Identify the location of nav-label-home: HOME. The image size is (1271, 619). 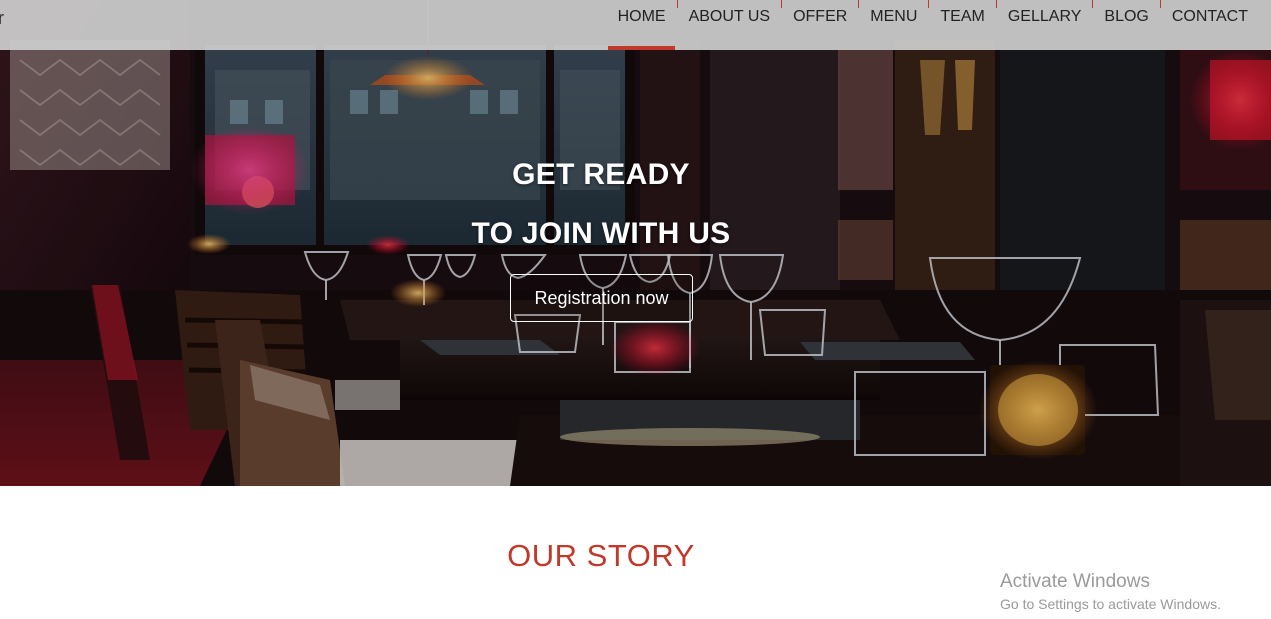
(641, 16).